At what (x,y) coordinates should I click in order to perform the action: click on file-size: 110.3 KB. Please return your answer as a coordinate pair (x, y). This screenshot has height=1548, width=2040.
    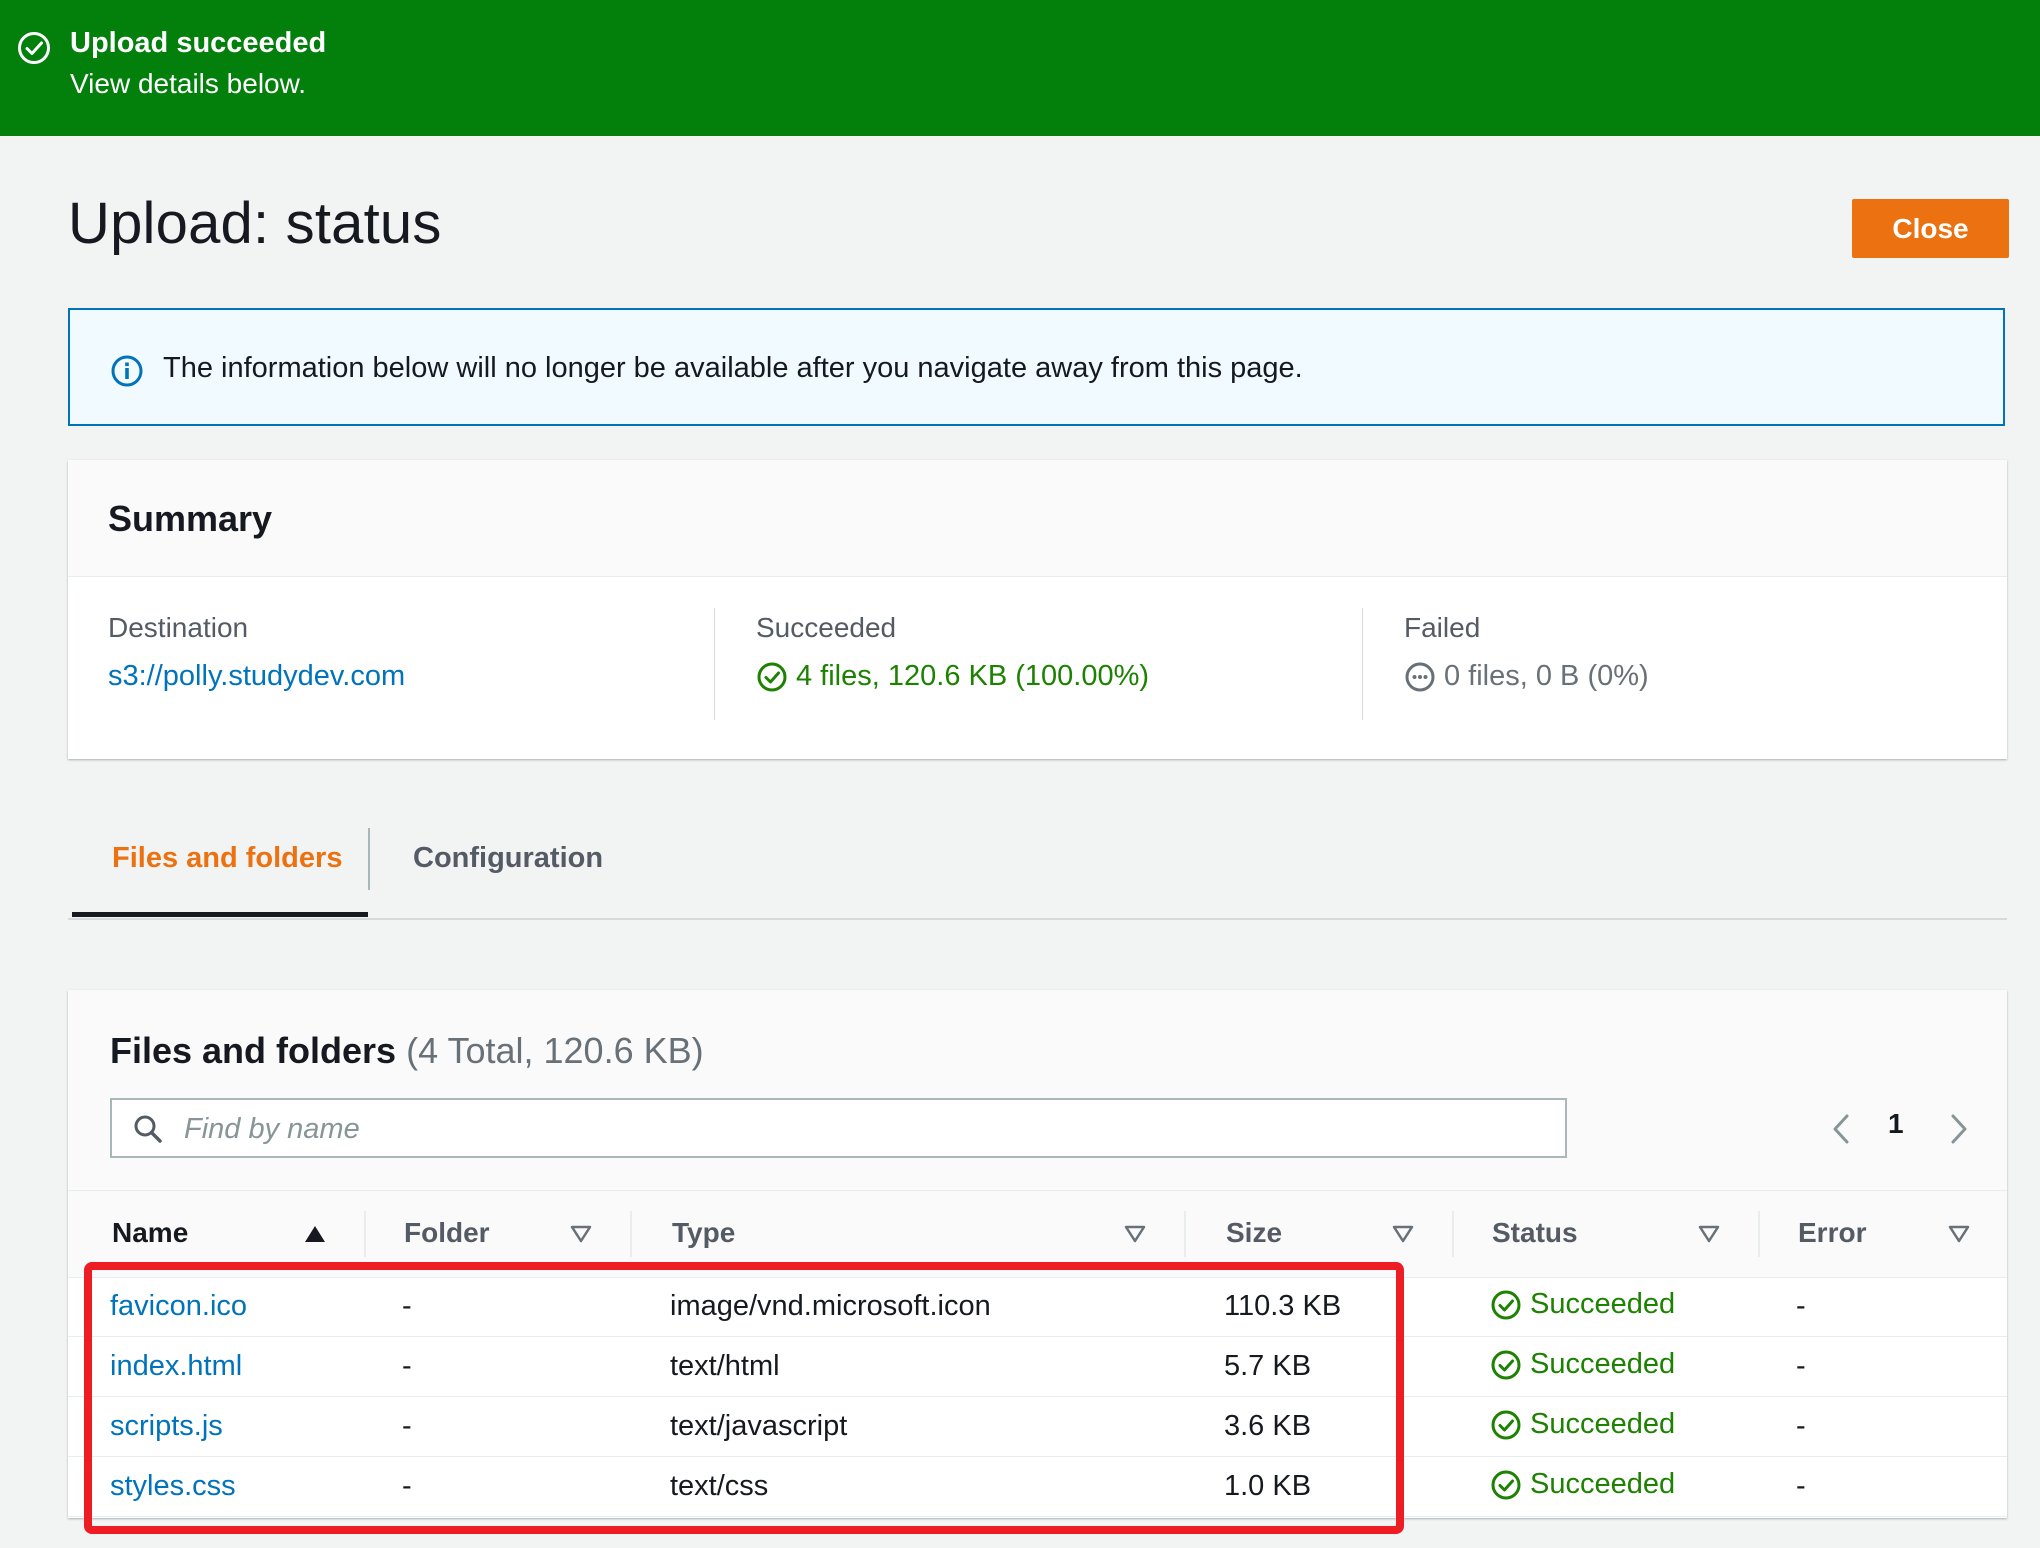
    Looking at the image, I should click on (1283, 1306).